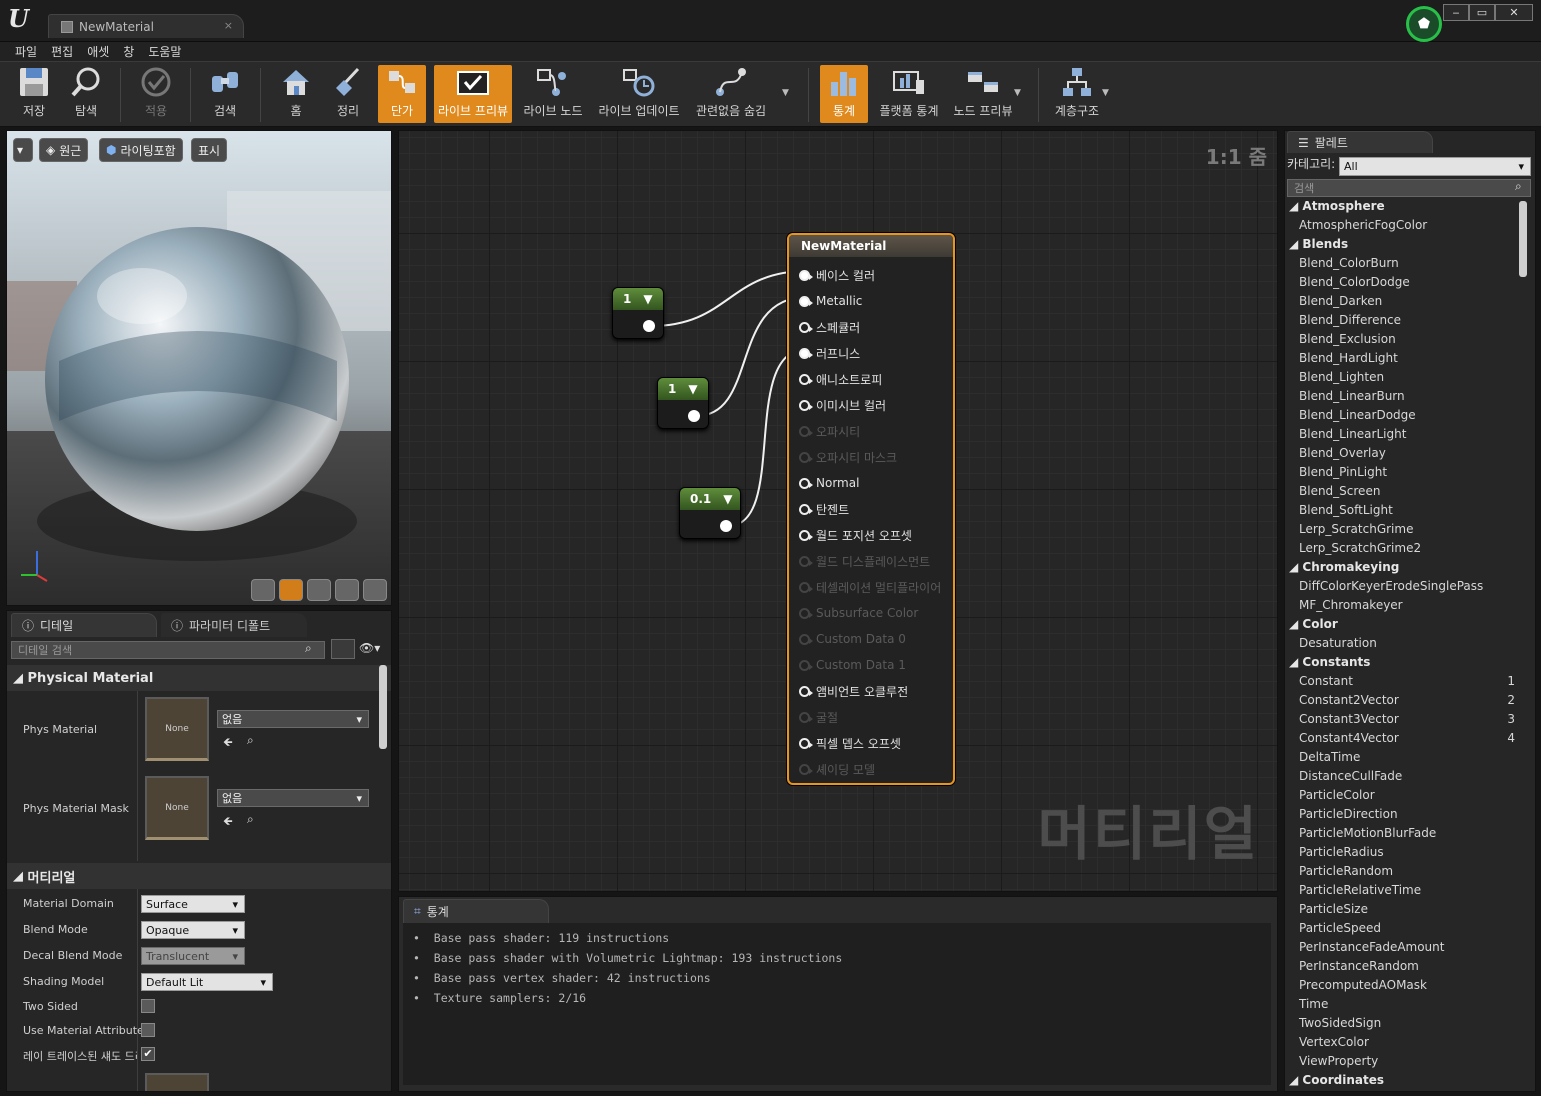  What do you see at coordinates (1350, 322) in the screenshot?
I see `palette-item: Blend_Difference` at bounding box center [1350, 322].